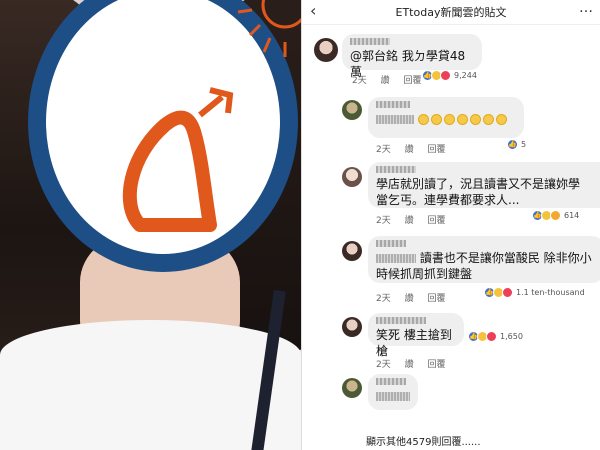 The width and height of the screenshot is (600, 450). I want to click on reaction-count: 5, so click(524, 144).